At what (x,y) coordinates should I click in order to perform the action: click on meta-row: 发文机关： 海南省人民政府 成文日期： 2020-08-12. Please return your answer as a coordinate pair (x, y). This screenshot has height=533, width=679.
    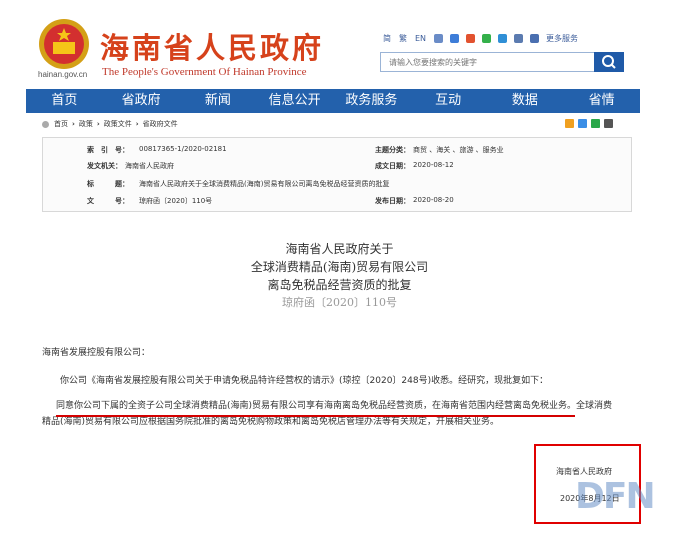
    Looking at the image, I should click on (337, 168).